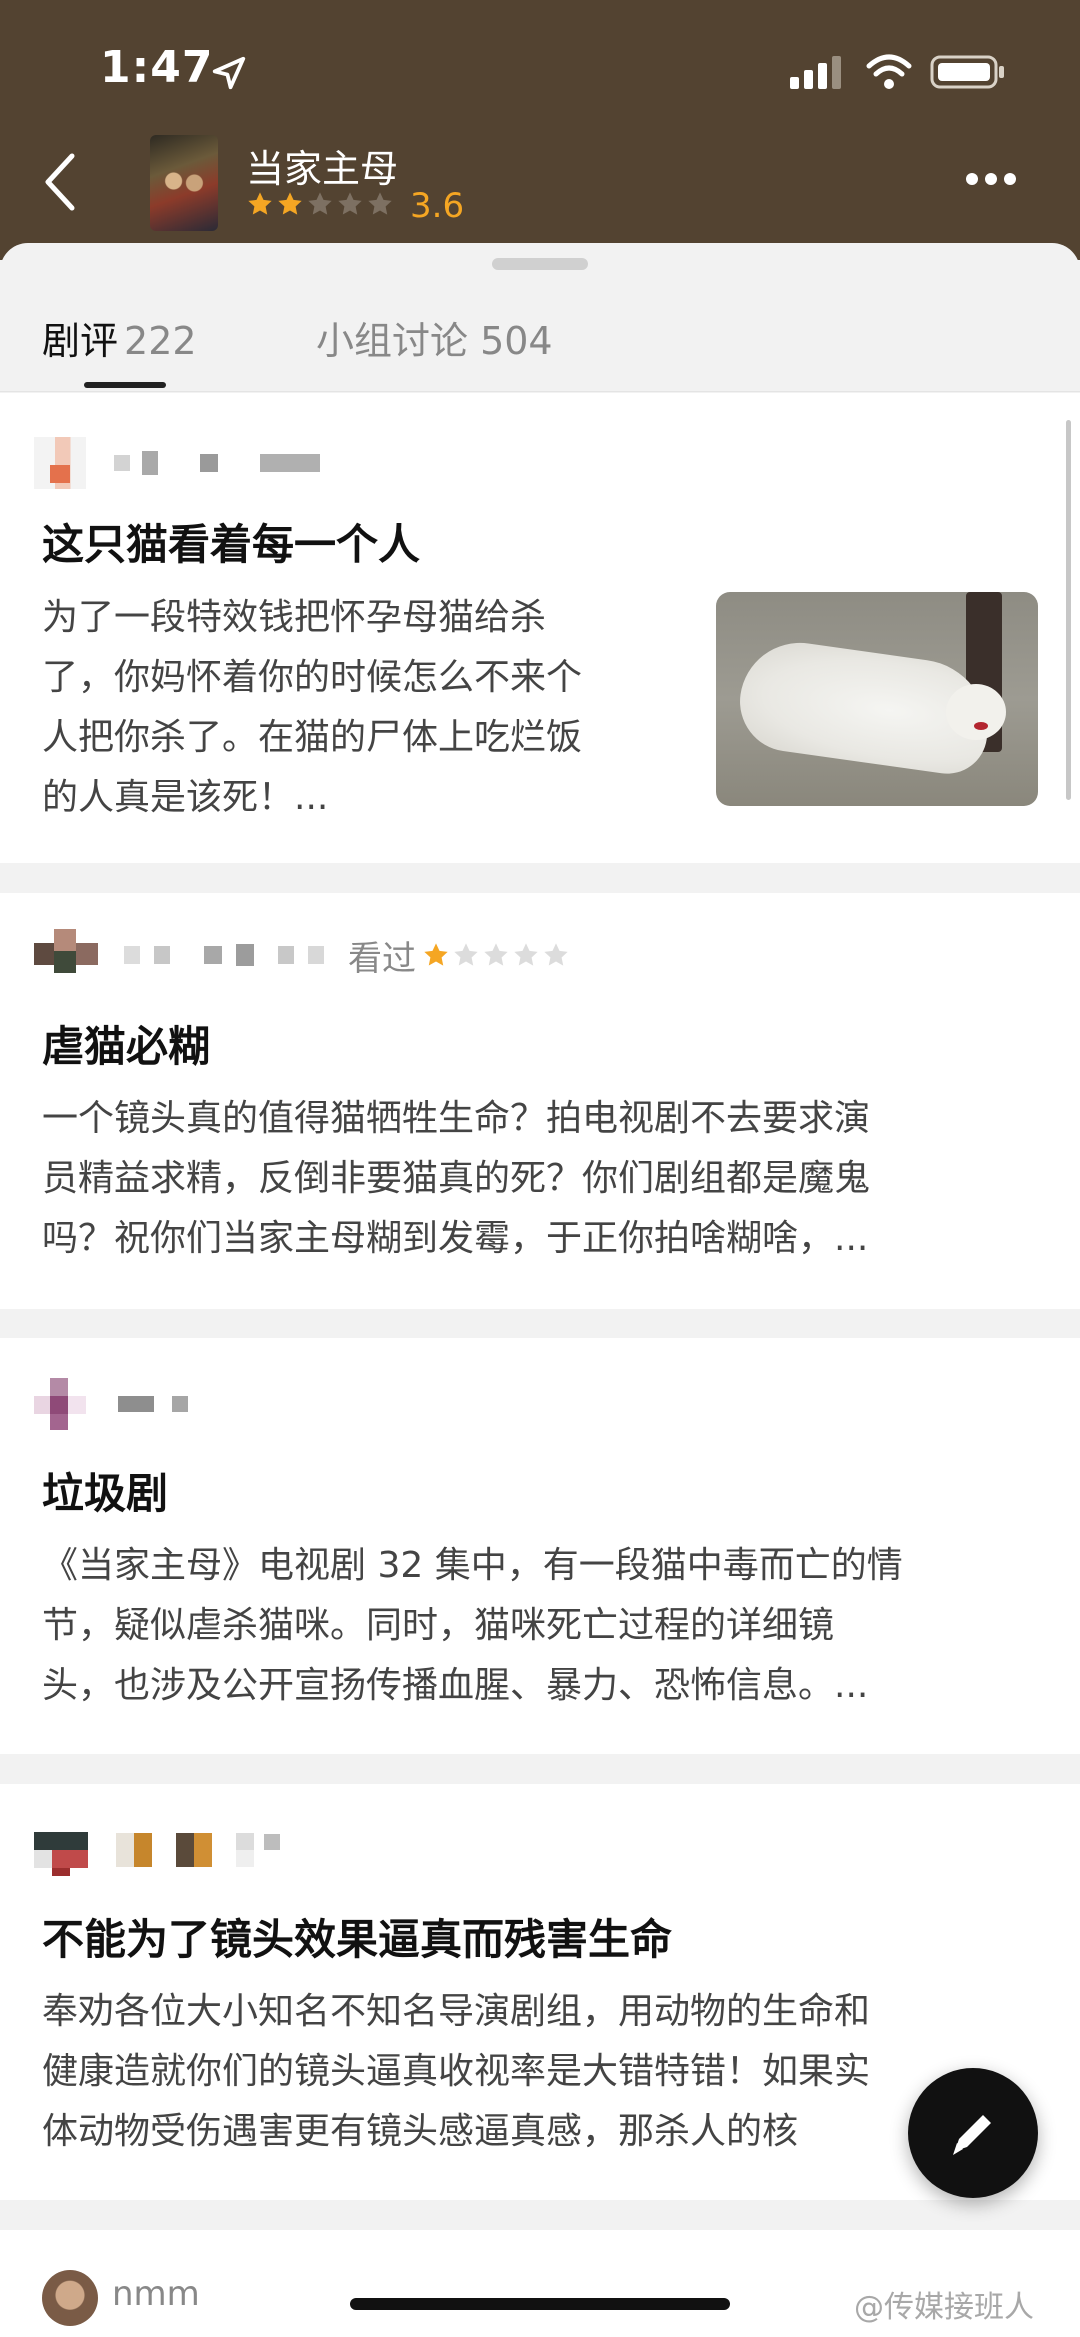  I want to click on active-tab-indicator, so click(125, 385).